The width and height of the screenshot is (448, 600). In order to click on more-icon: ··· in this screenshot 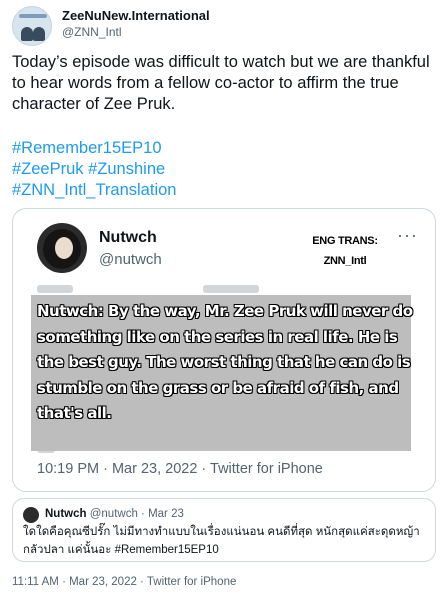, I will do `click(407, 235)`.